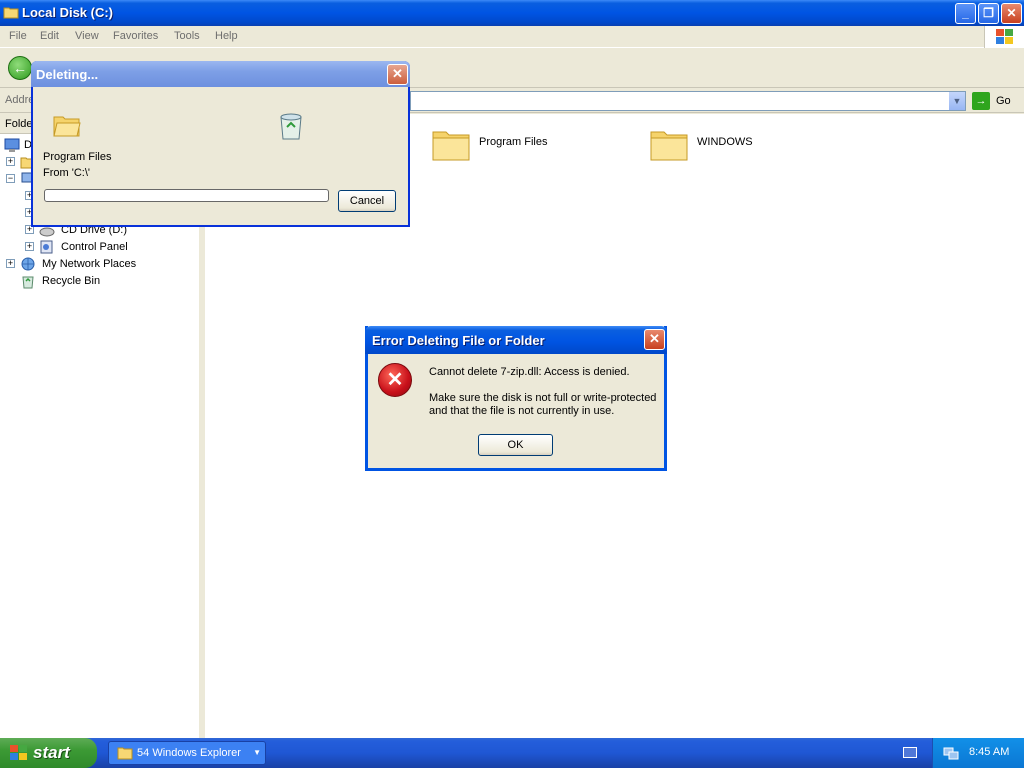 Image resolution: width=1024 pixels, height=768 pixels. Describe the element at coordinates (1003, 101) in the screenshot. I see `go-label: Go` at that location.